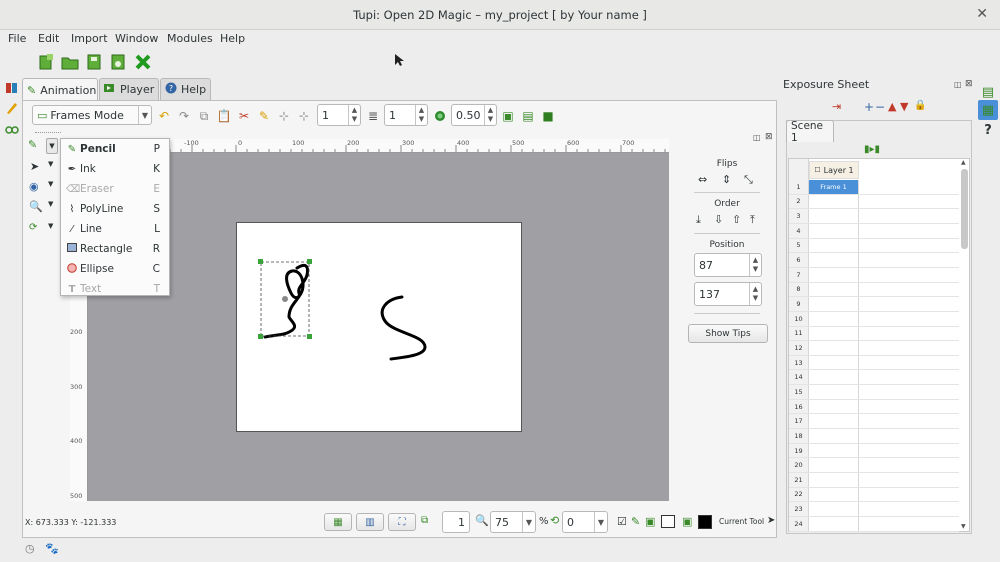  I want to click on frame-number-field: 1, so click(456, 522).